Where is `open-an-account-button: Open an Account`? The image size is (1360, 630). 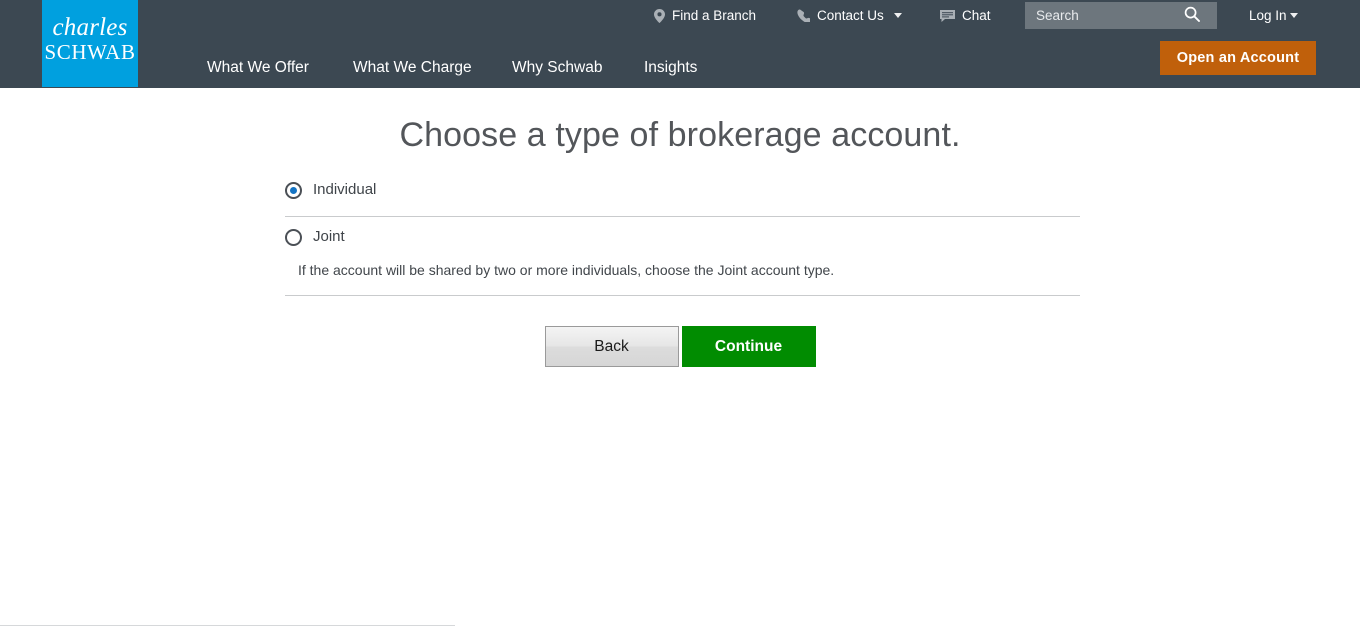
open-an-account-button: Open an Account is located at coordinates (1238, 58).